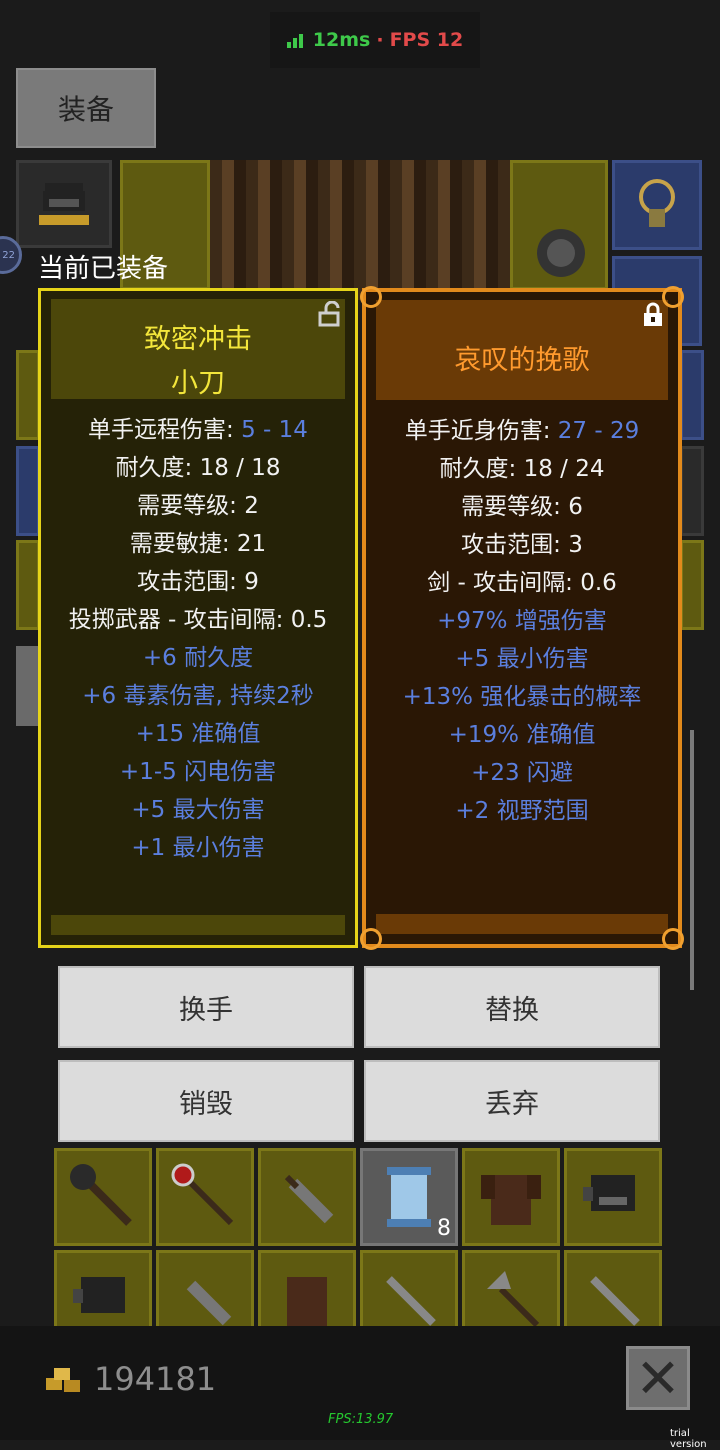  I want to click on equip-slot-helmet, so click(64, 204).